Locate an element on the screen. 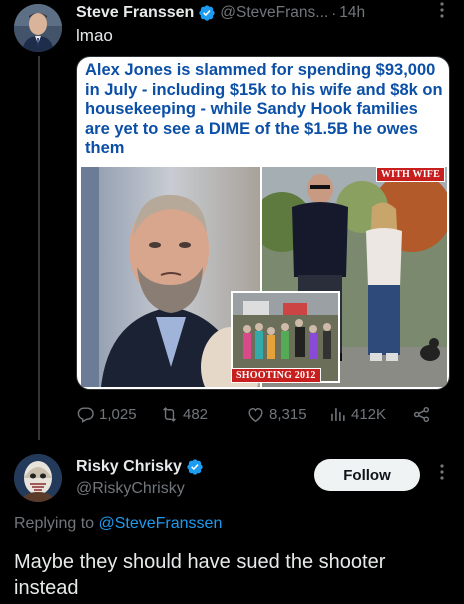 The image size is (464, 604). avatar is located at coordinates (38, 28).